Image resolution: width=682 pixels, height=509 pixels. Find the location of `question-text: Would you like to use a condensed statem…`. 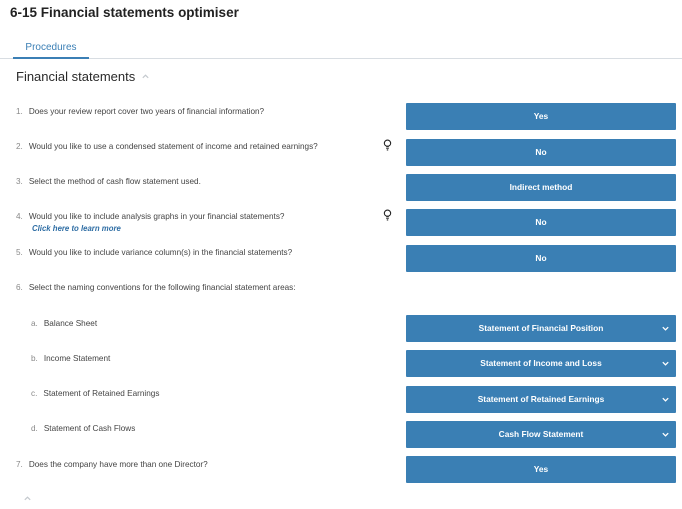

question-text: Would you like to use a condensed statem… is located at coordinates (173, 146).